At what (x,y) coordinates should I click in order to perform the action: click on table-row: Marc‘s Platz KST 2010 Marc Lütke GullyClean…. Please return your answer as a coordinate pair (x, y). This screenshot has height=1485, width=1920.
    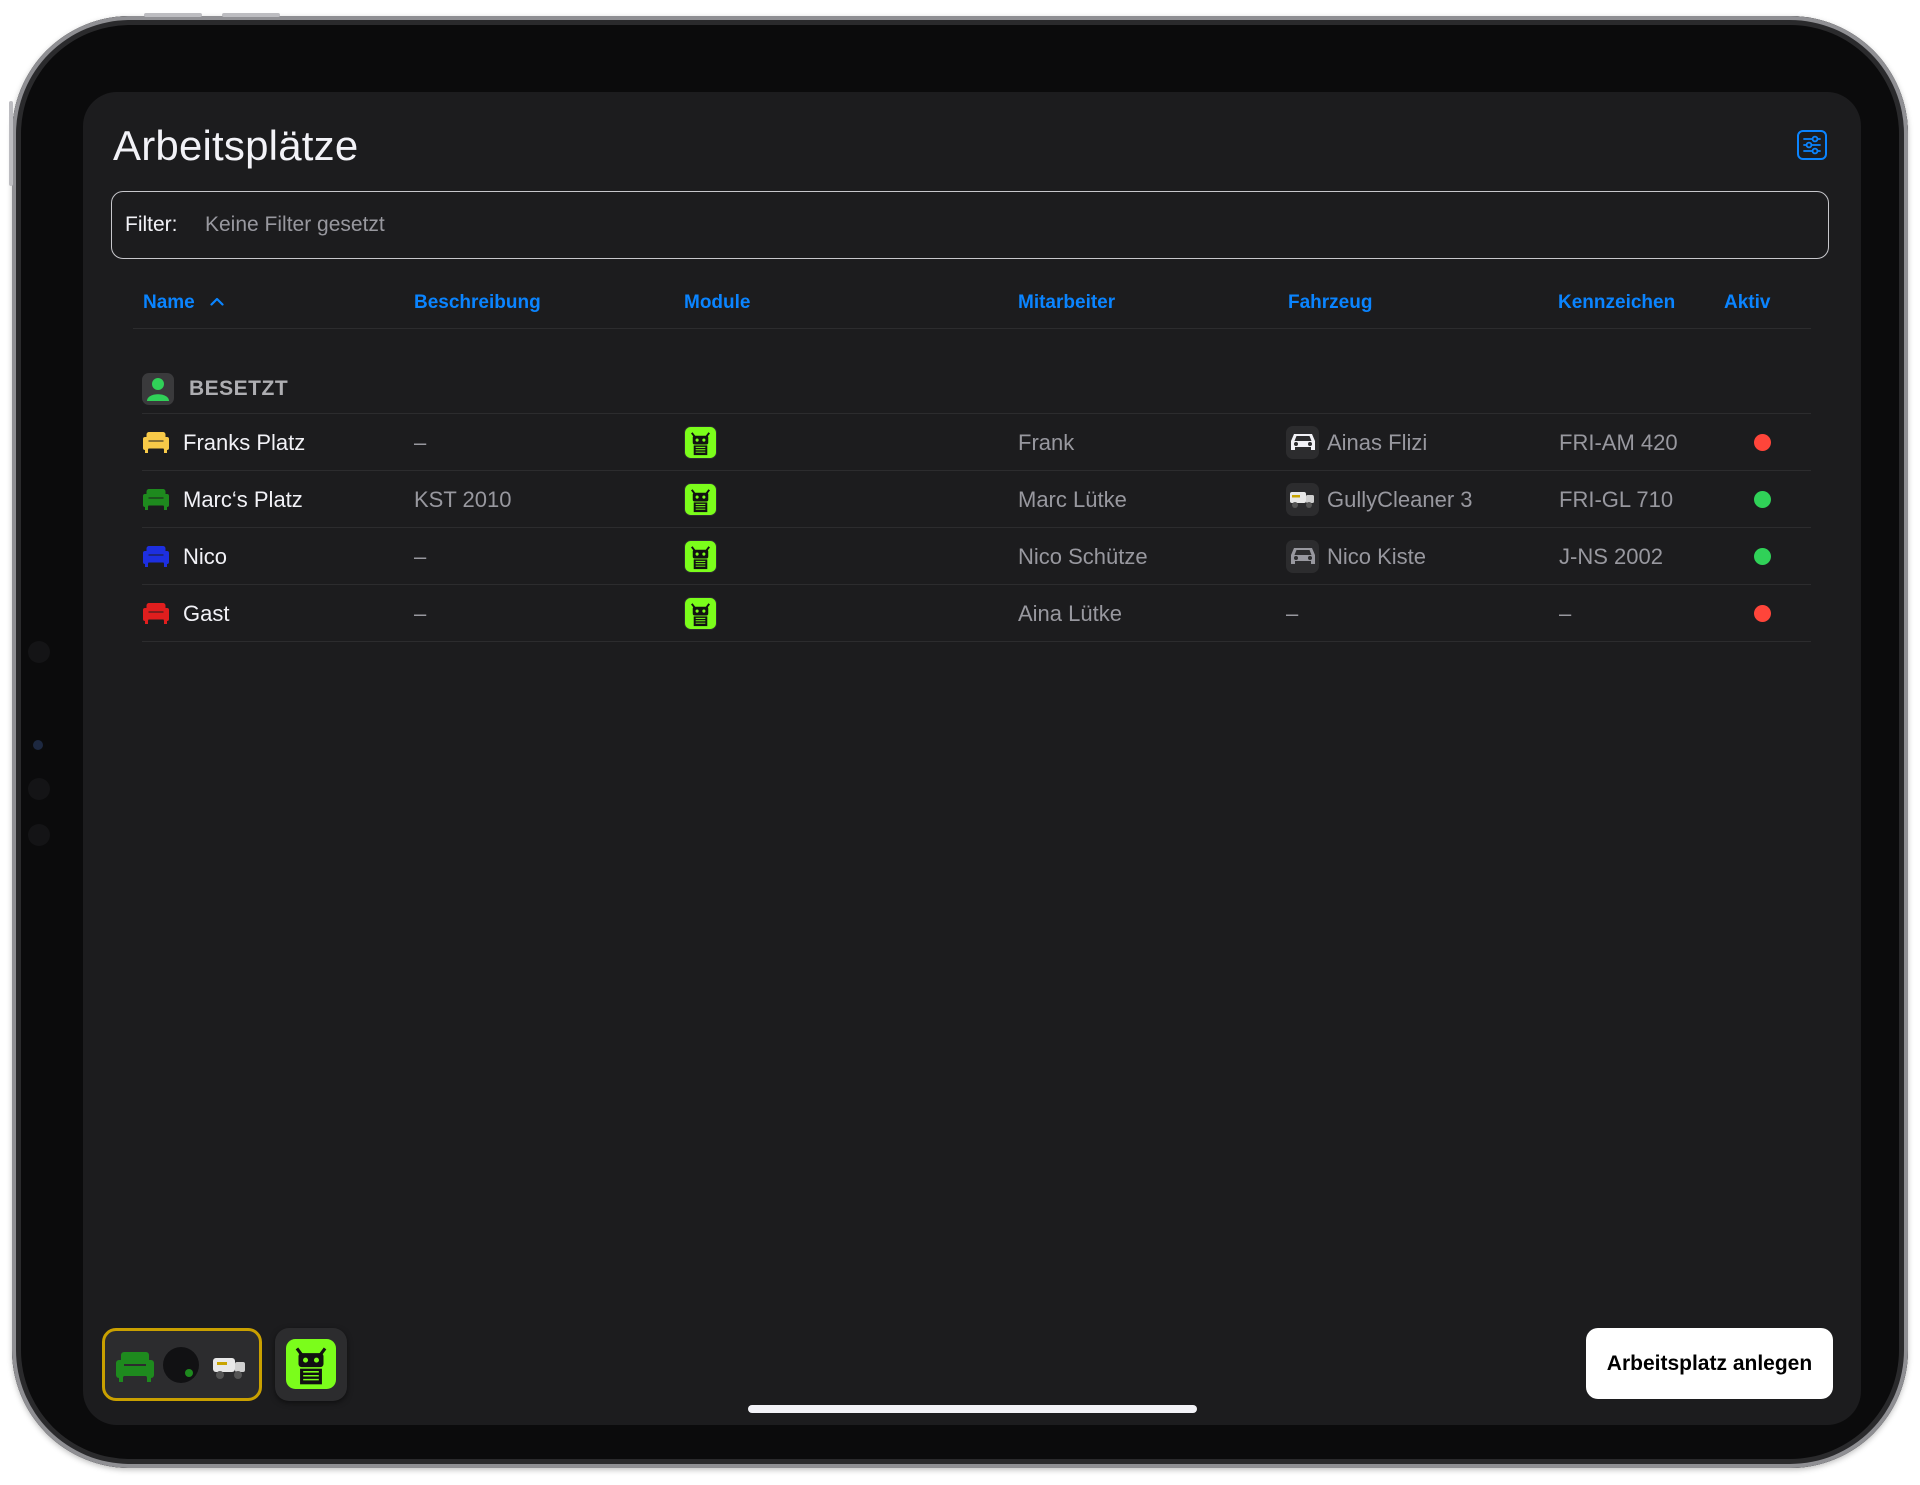
    Looking at the image, I should click on (972, 499).